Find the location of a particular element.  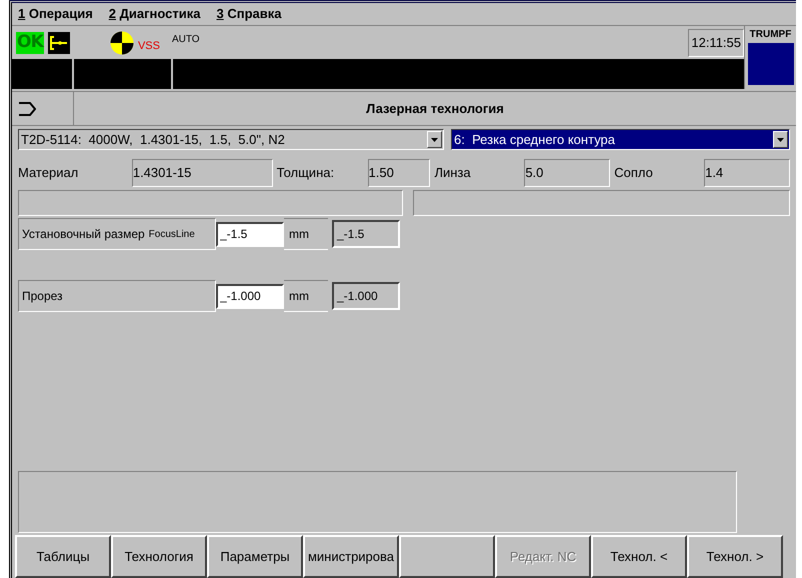

menu-item: 1 Операция is located at coordinates (55, 14).